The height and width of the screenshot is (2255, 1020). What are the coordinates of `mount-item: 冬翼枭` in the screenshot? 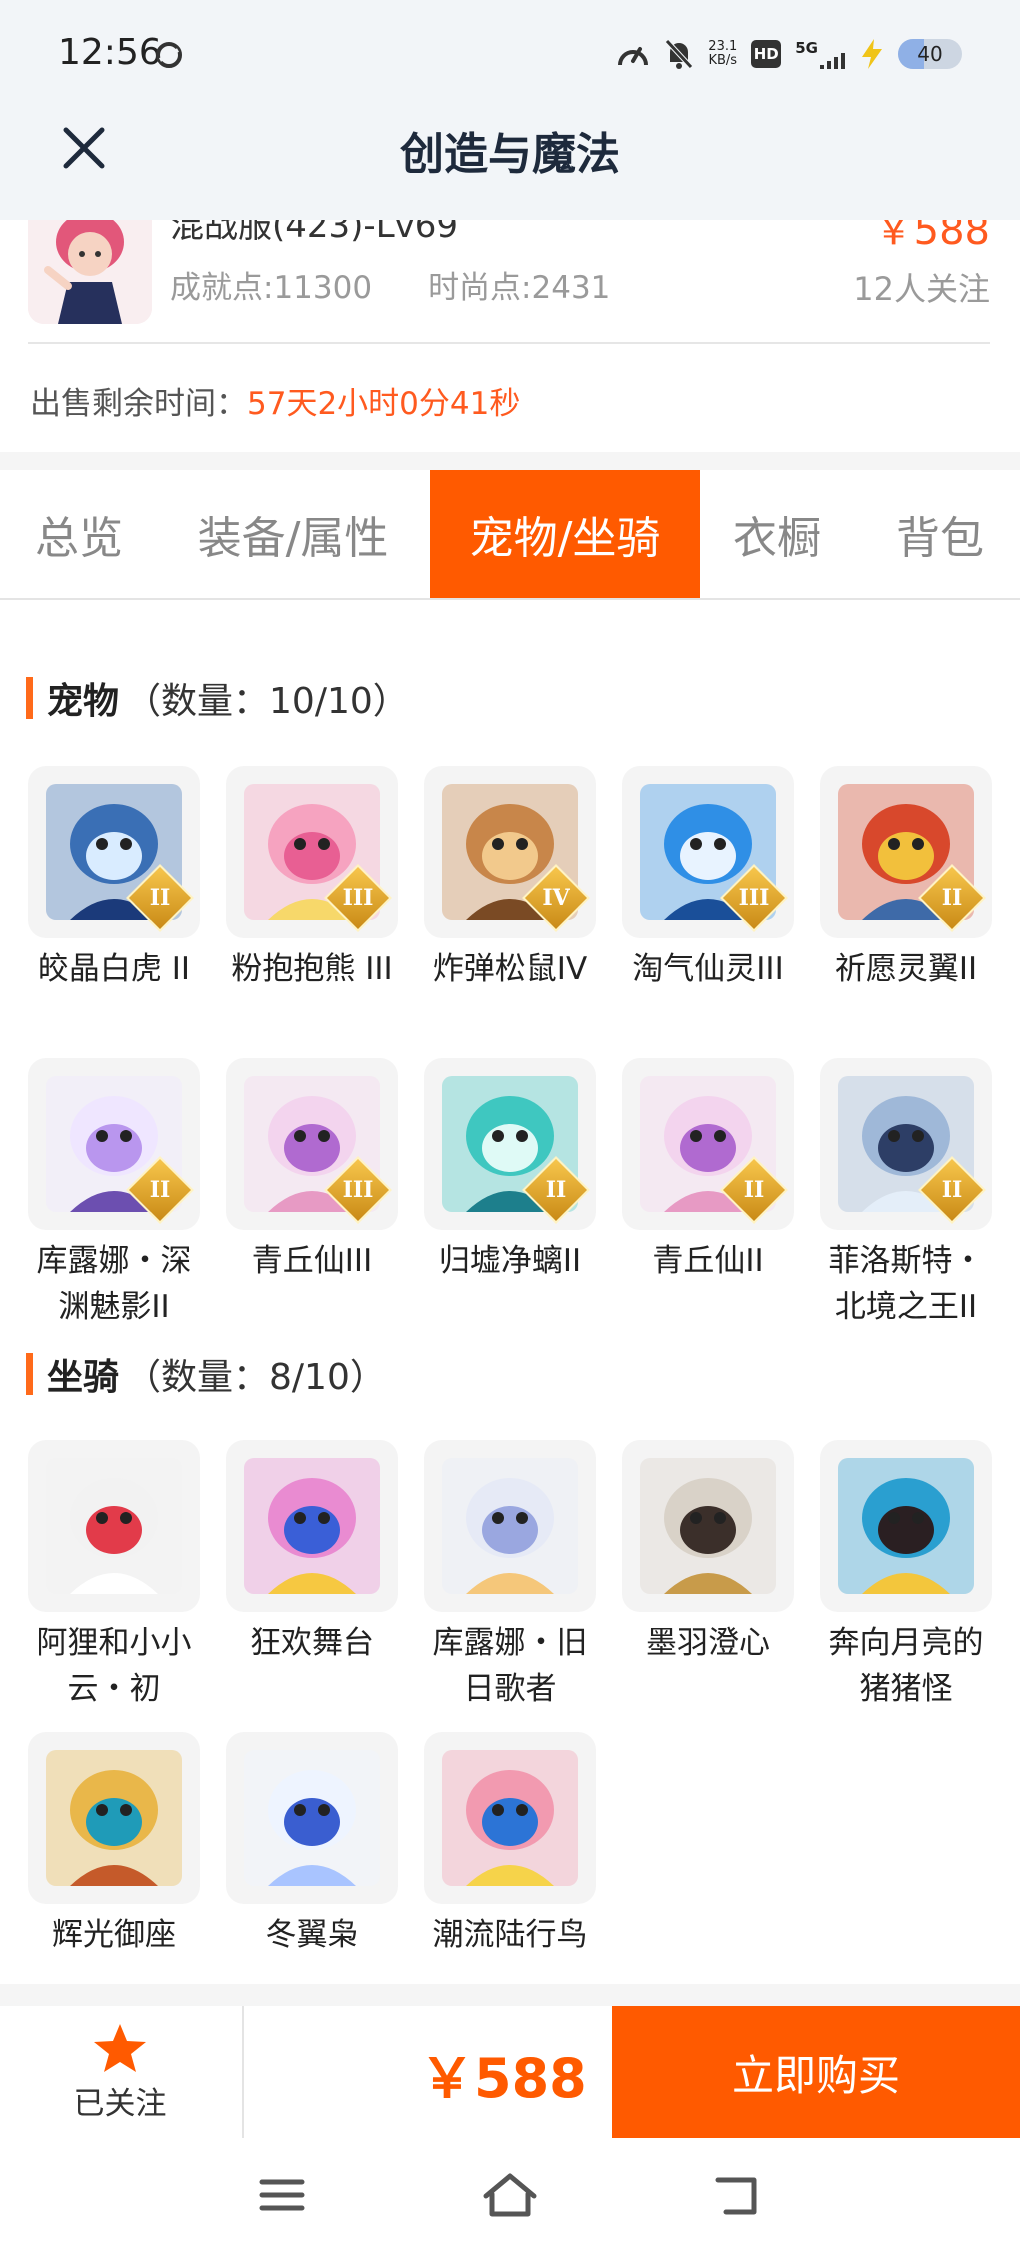 It's located at (312, 1845).